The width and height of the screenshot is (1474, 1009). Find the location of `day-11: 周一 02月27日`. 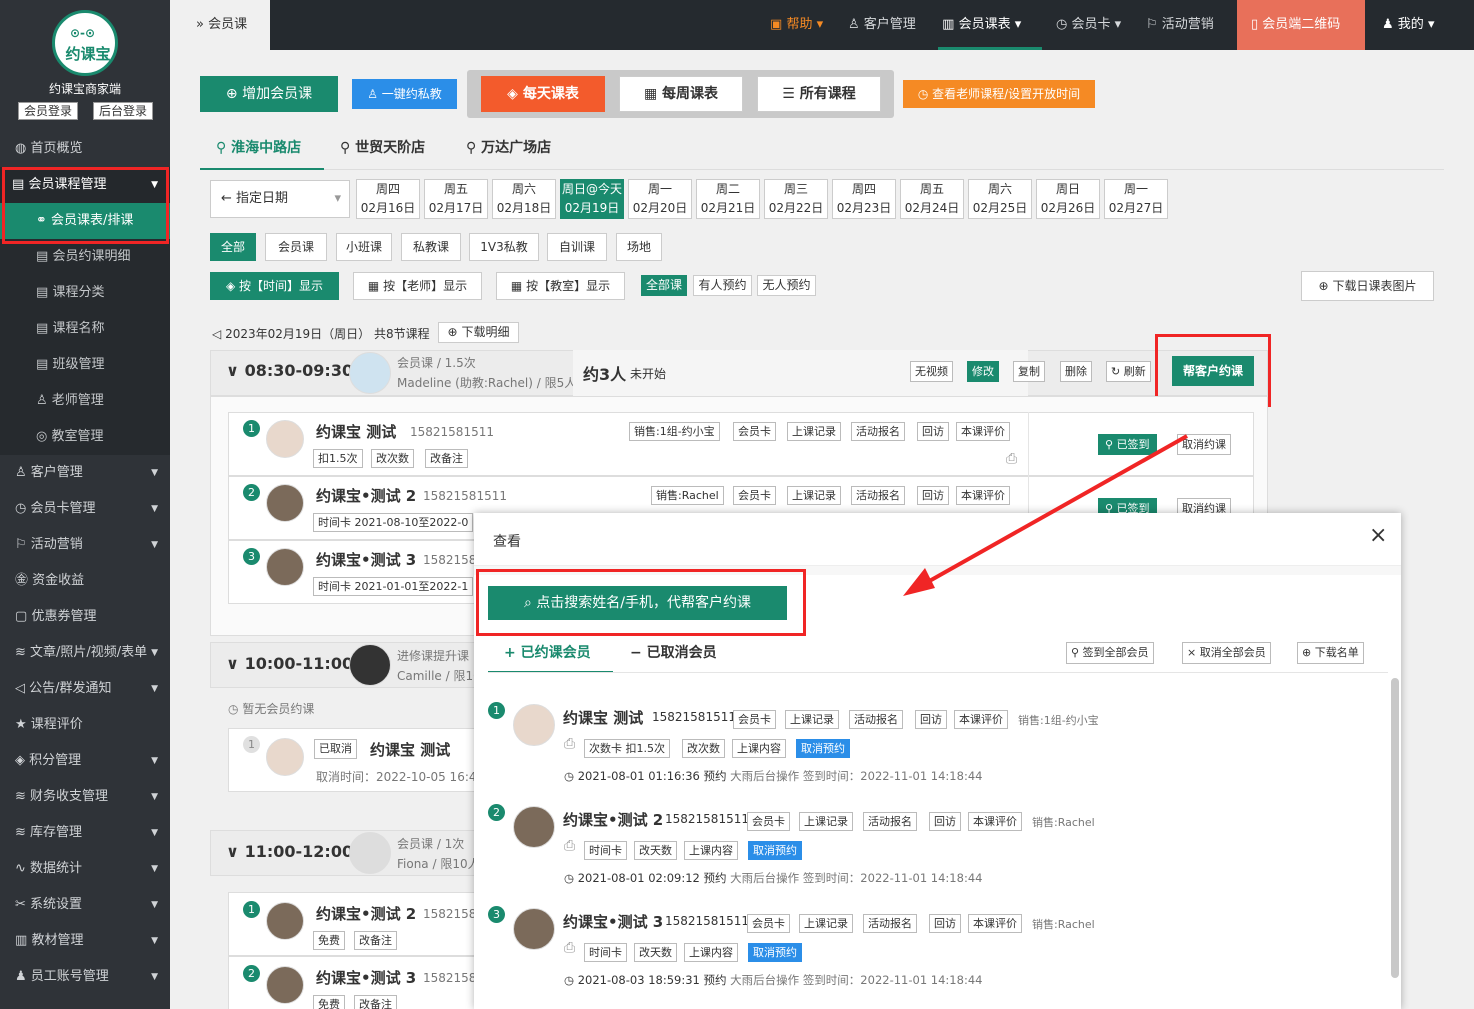

day-11: 周一 02月27日 is located at coordinates (1136, 199).